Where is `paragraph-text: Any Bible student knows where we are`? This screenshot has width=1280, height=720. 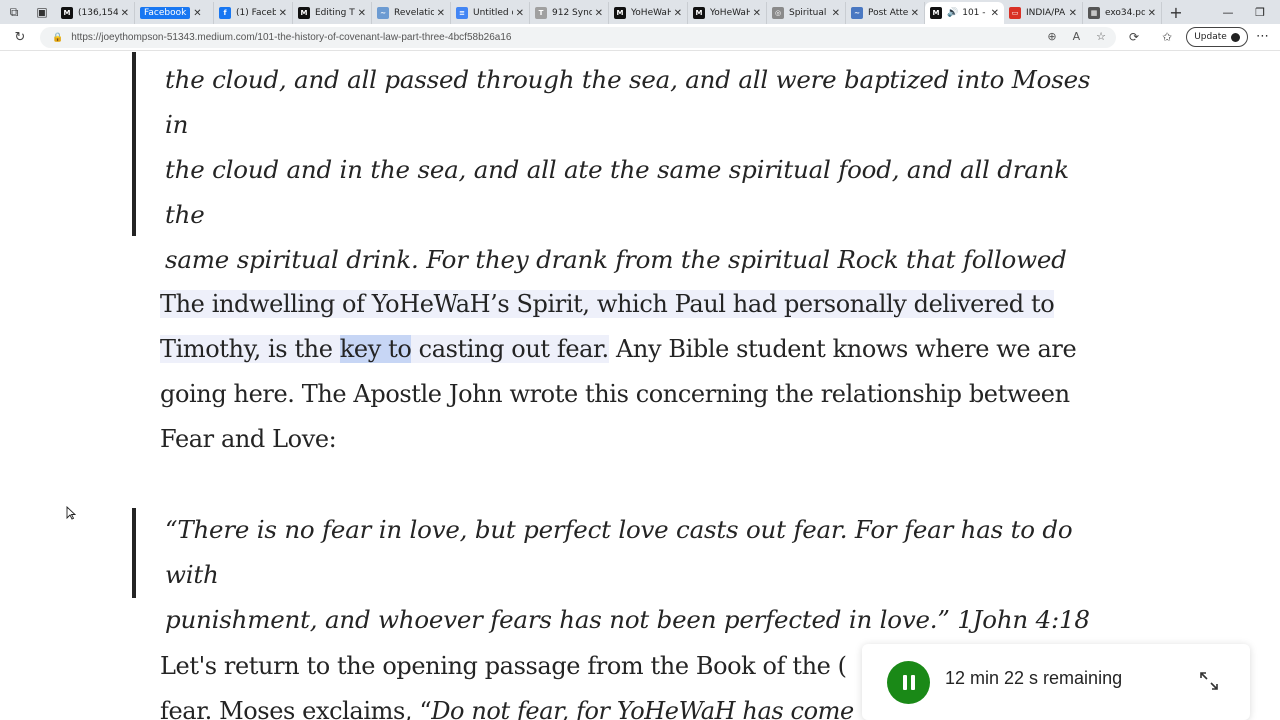 paragraph-text: Any Bible student knows where we are is located at coordinates (842, 349).